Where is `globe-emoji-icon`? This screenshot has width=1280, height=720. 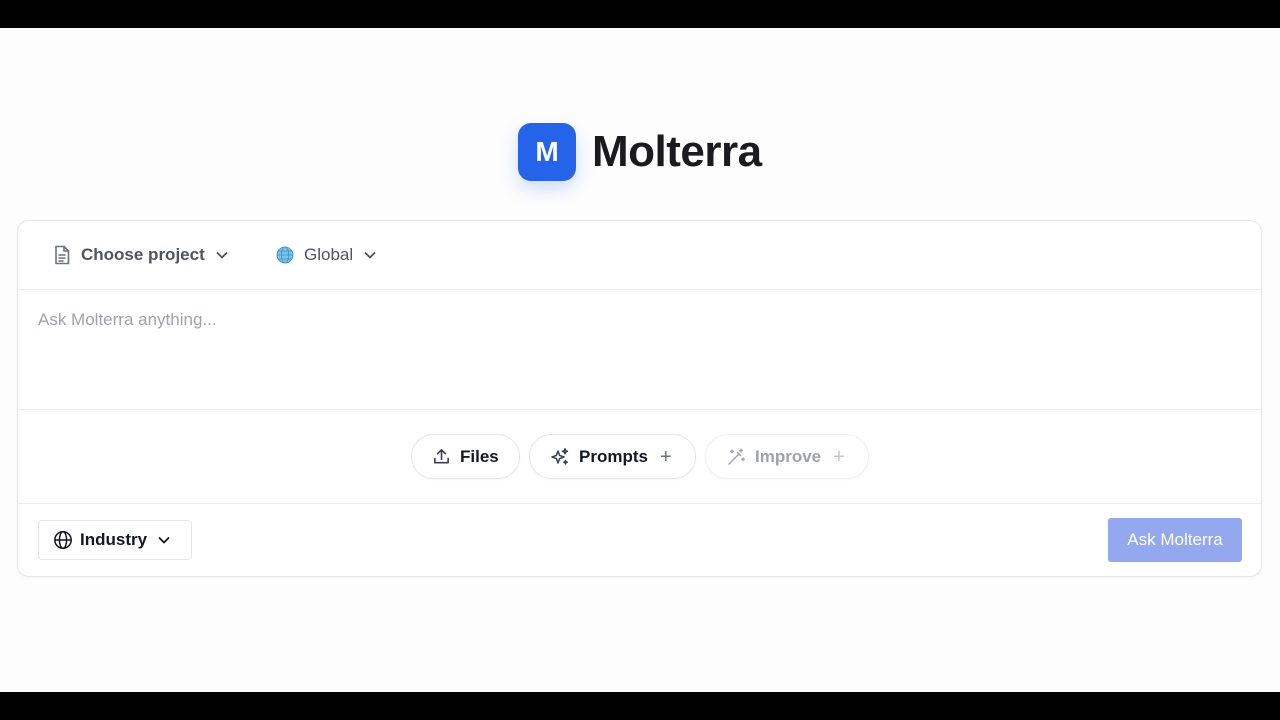
globe-emoji-icon is located at coordinates (285, 255).